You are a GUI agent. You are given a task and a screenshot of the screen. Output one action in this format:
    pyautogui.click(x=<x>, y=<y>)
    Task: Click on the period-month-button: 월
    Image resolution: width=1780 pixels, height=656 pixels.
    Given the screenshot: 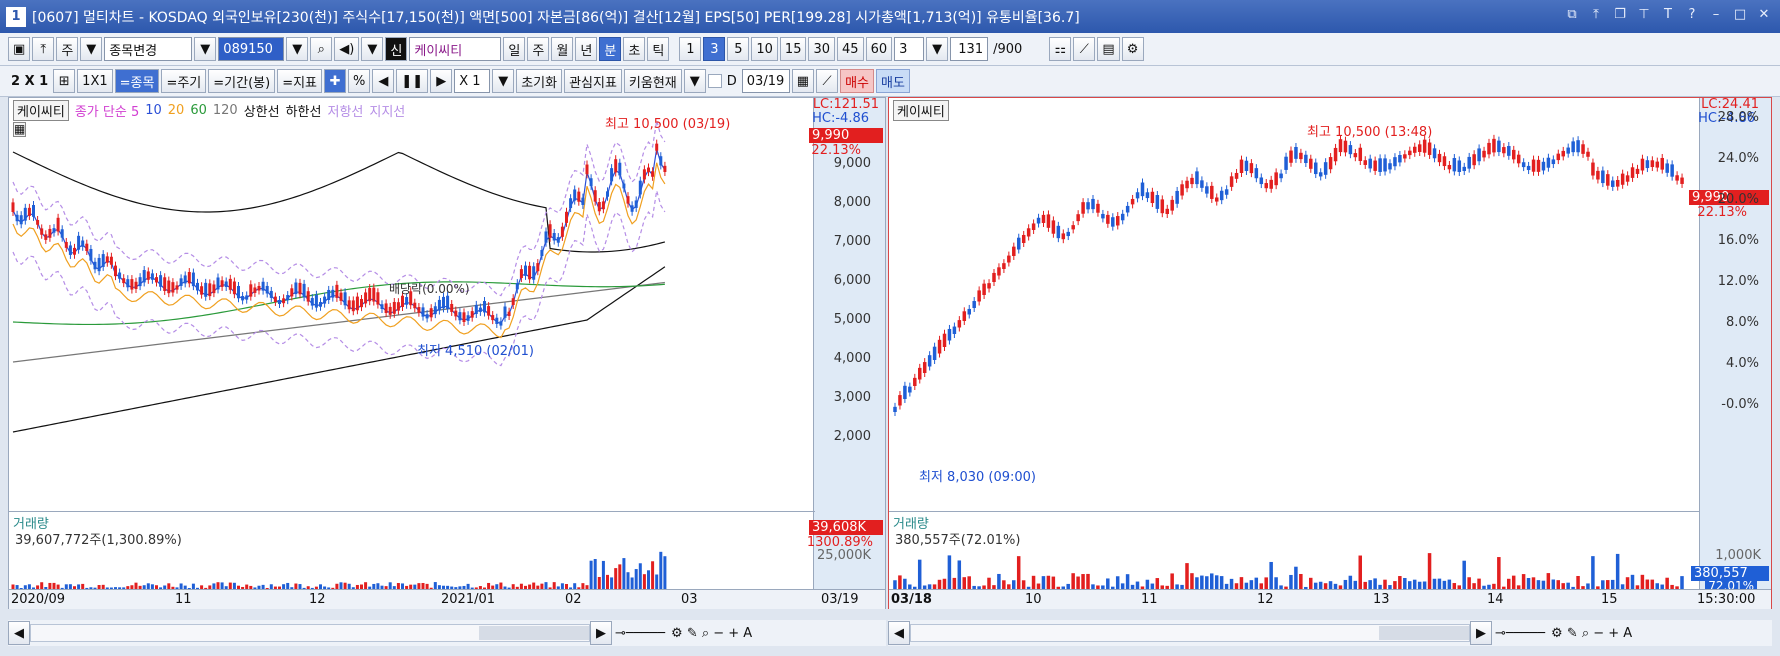 What is the action you would take?
    pyautogui.click(x=562, y=49)
    